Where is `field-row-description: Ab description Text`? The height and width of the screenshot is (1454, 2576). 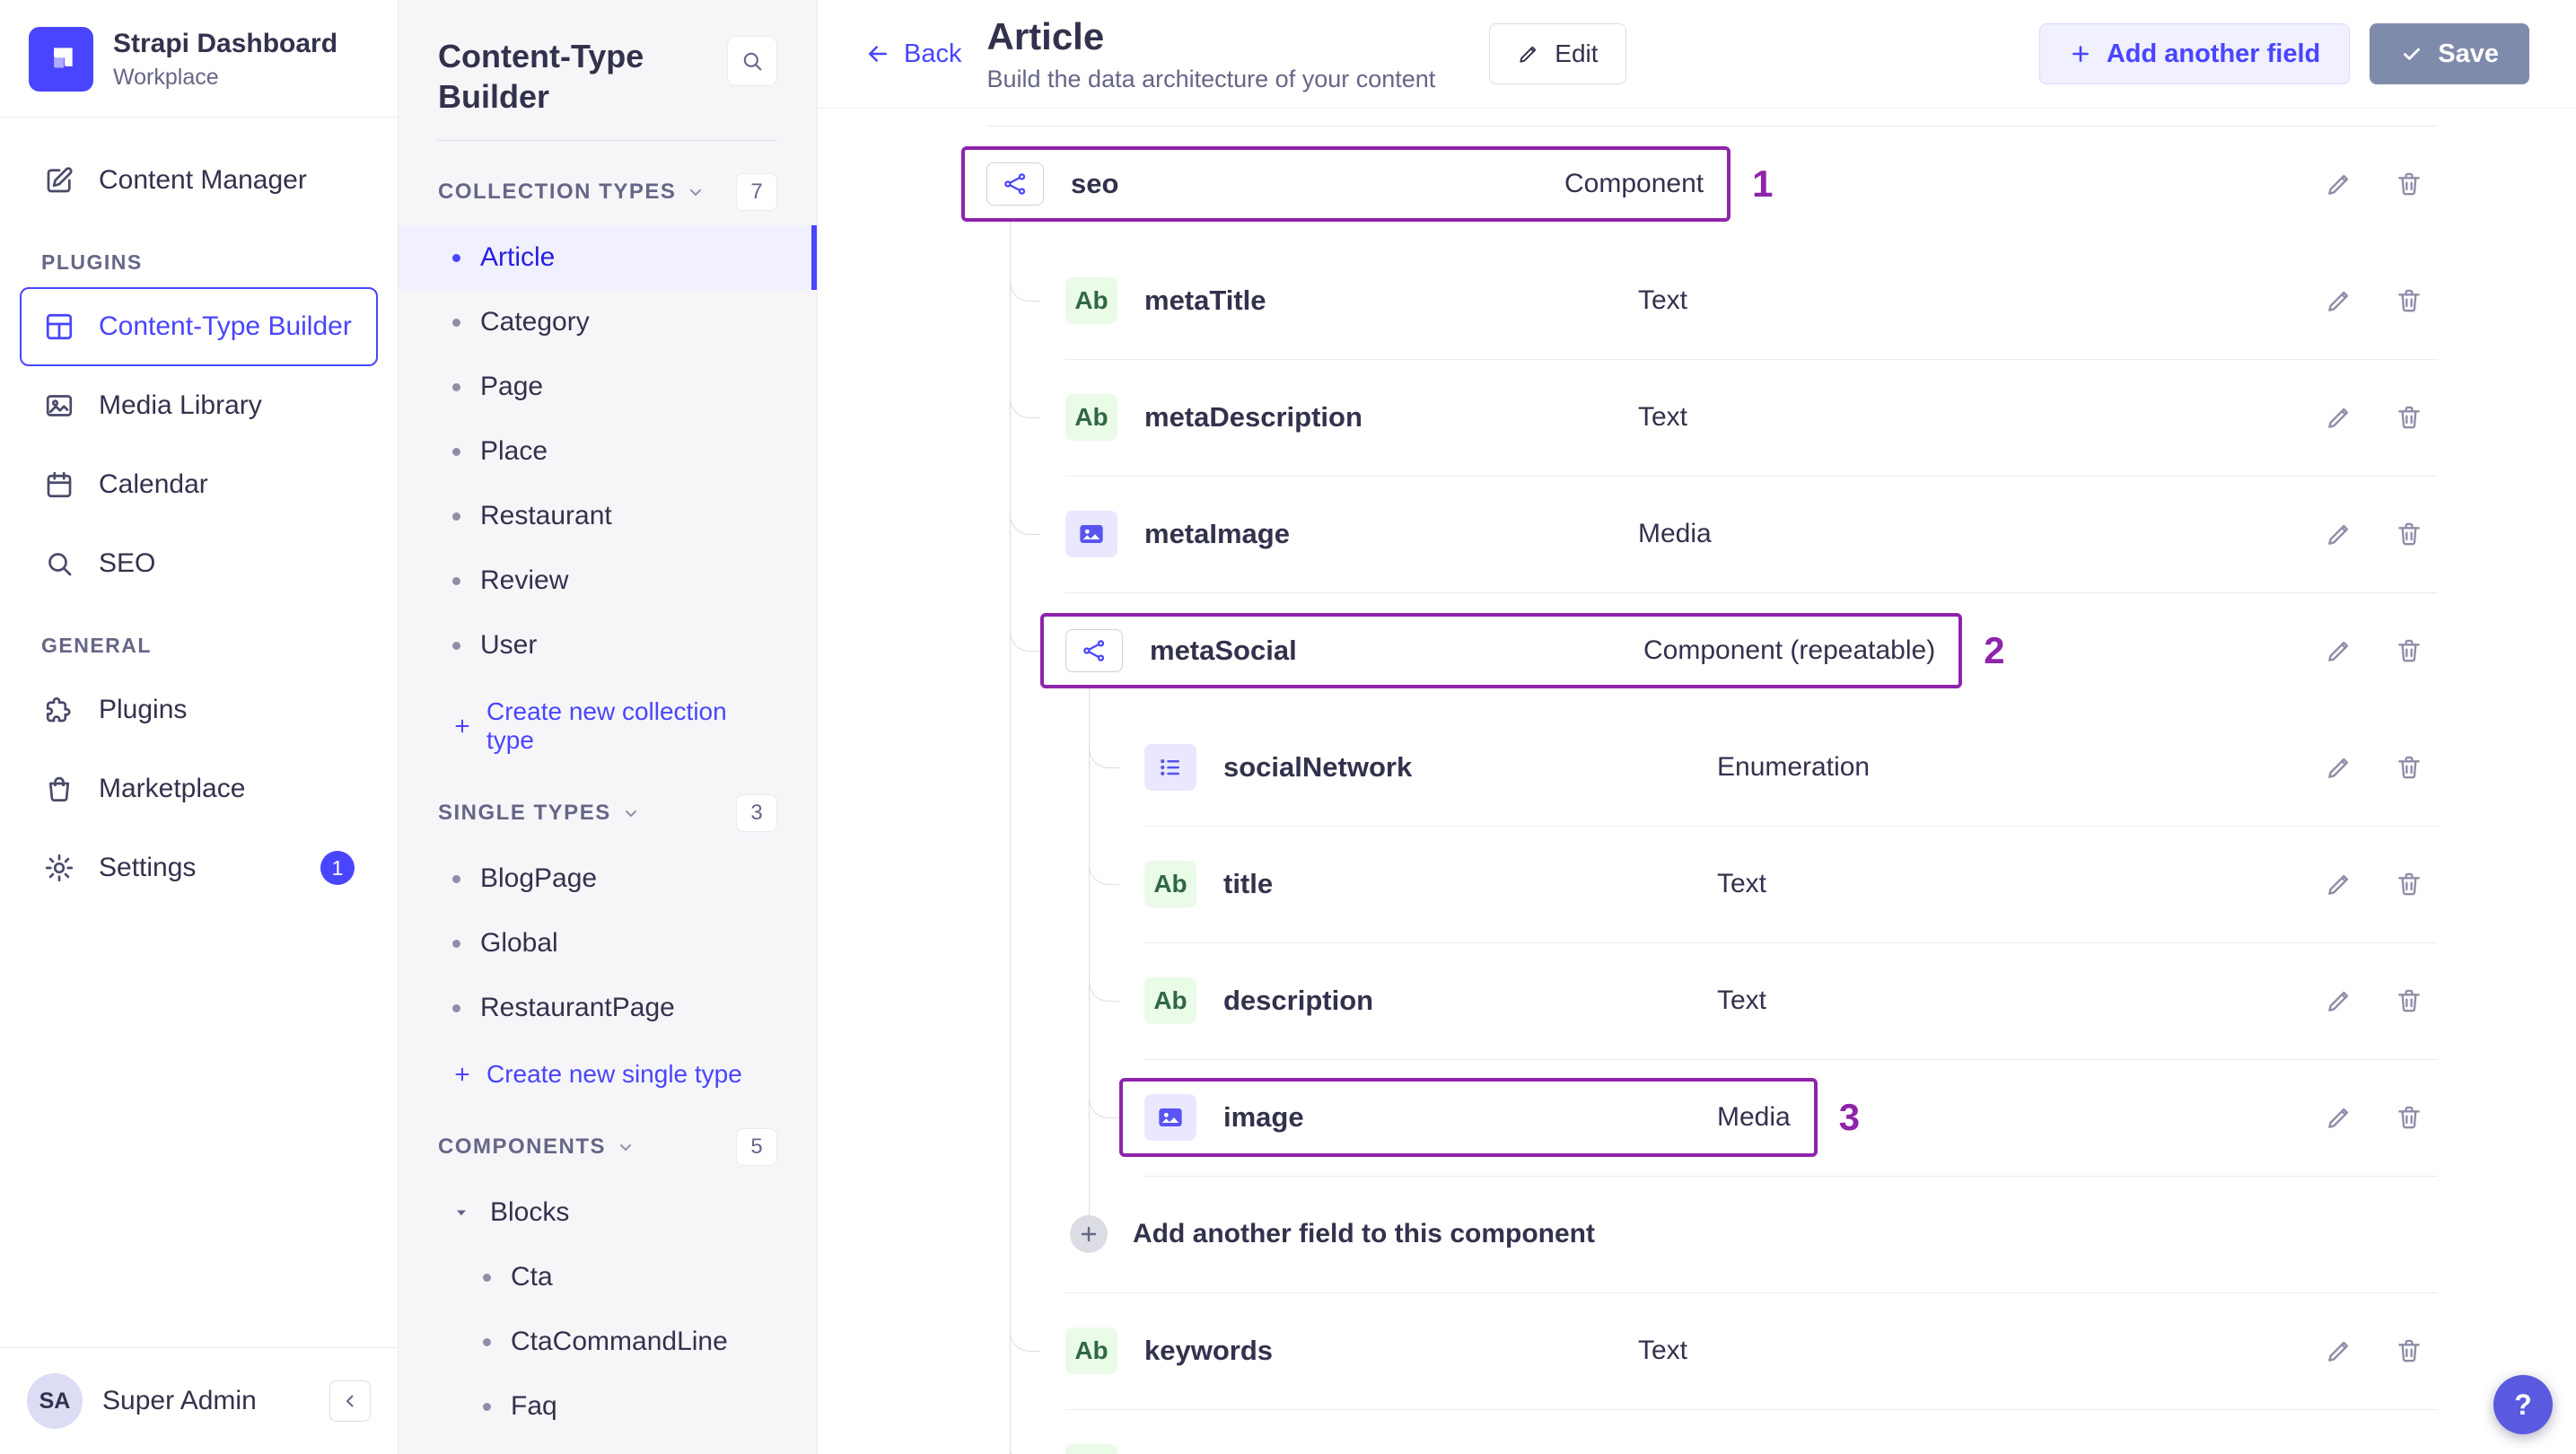
field-row-description: Ab description Text is located at coordinates (1697, 971).